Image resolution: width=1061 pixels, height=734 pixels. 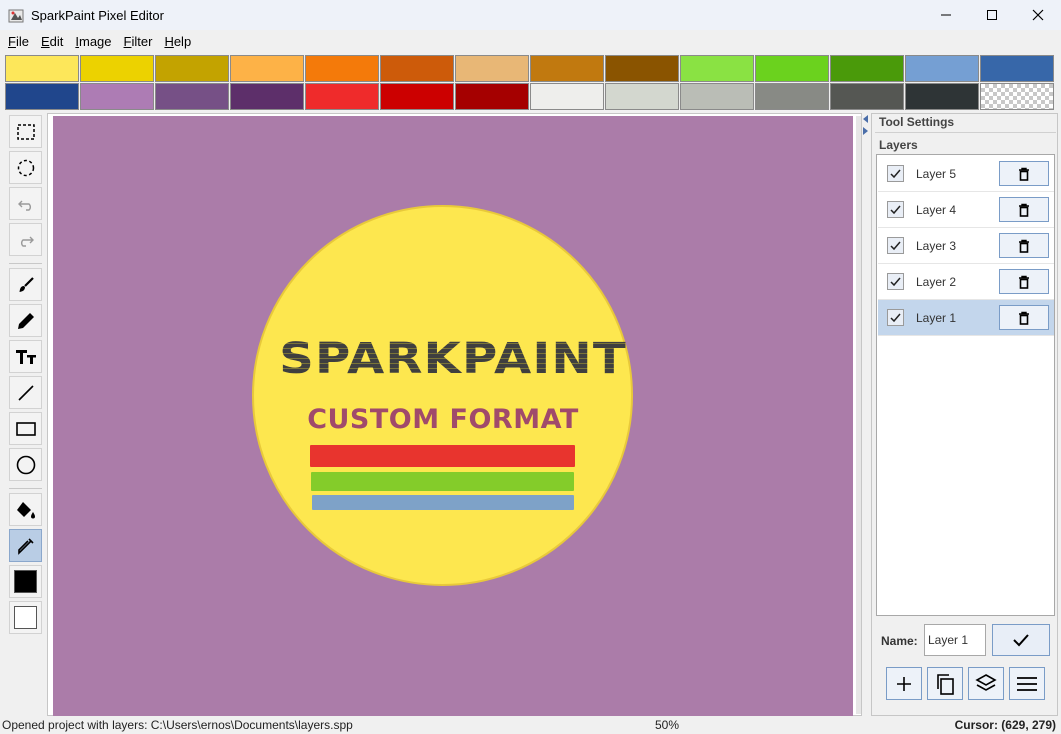 What do you see at coordinates (443, 419) in the screenshot?
I see `logo-subtitle: CUSTOM FORMAT` at bounding box center [443, 419].